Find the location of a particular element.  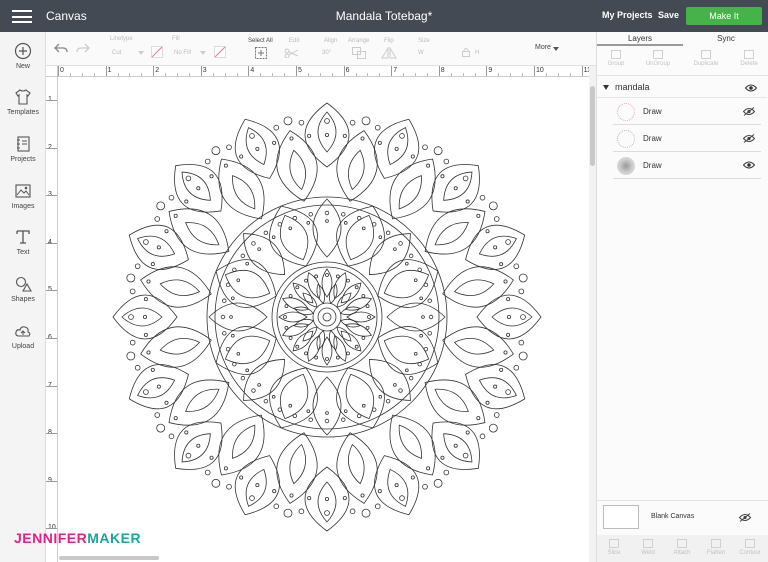

arrange-icon is located at coordinates (359, 53).